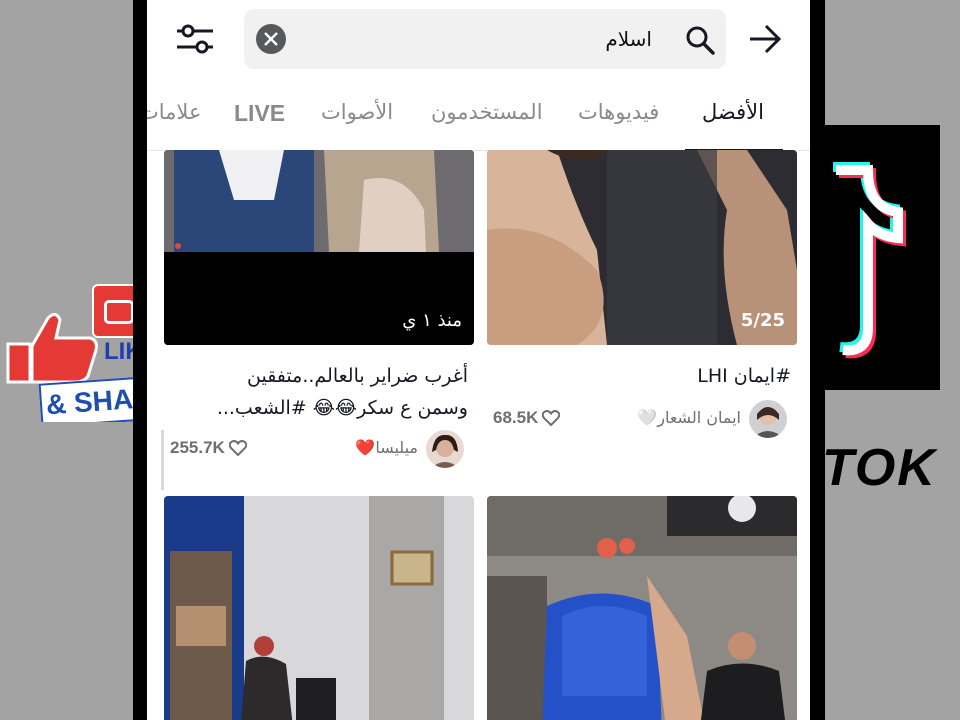 Image resolution: width=960 pixels, height=720 pixels. I want to click on username-label: ايمان الشعار🤍, so click(689, 417).